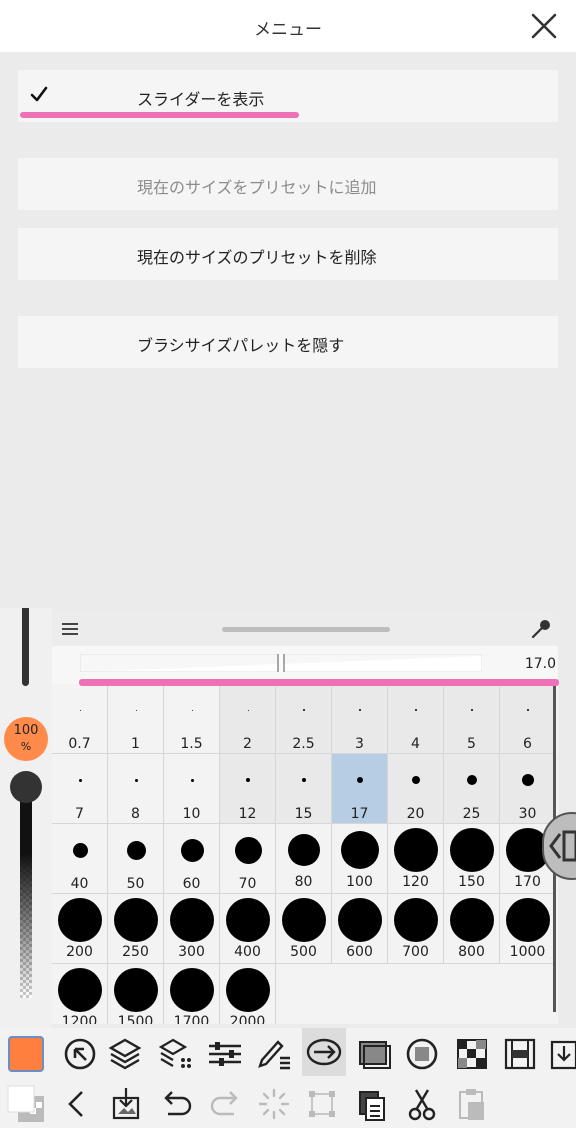 This screenshot has width=576, height=1128. Describe the element at coordinates (191, 744) in the screenshot. I see `brush-preset-label: 1.5` at that location.